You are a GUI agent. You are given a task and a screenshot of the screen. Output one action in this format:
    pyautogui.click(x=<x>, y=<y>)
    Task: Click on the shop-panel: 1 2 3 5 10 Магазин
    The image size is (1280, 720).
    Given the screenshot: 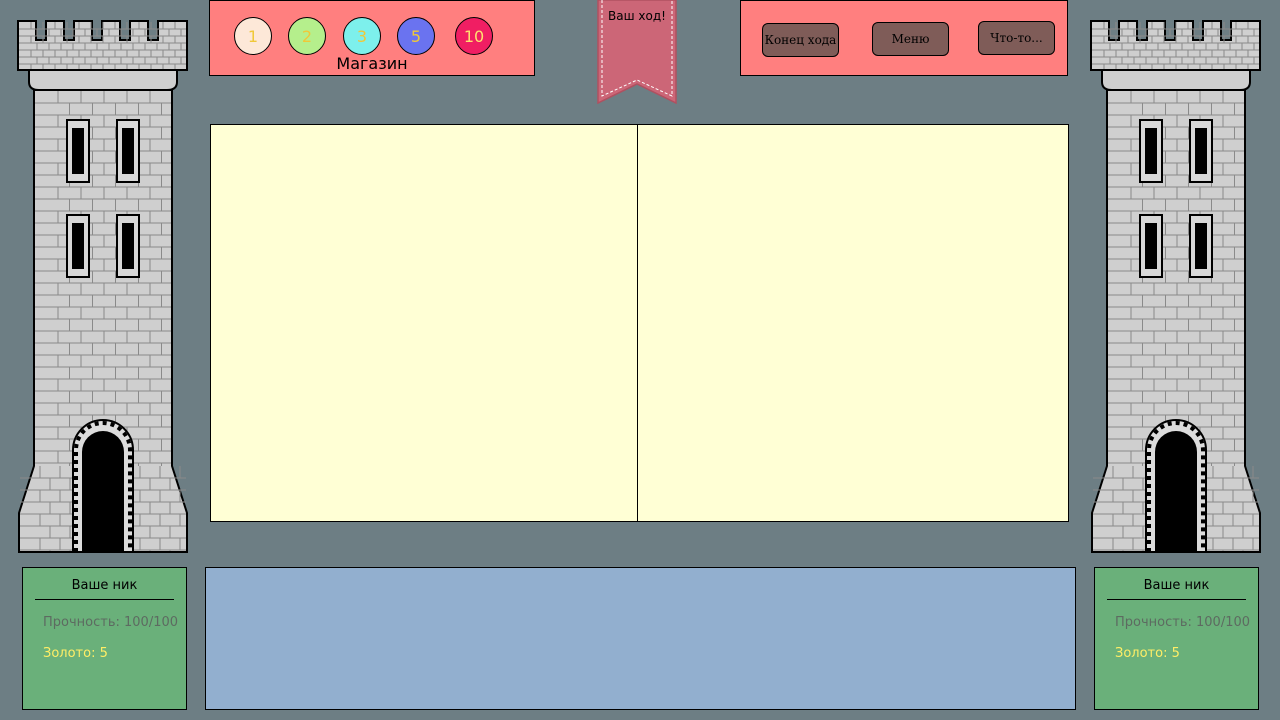 What is the action you would take?
    pyautogui.click(x=372, y=38)
    